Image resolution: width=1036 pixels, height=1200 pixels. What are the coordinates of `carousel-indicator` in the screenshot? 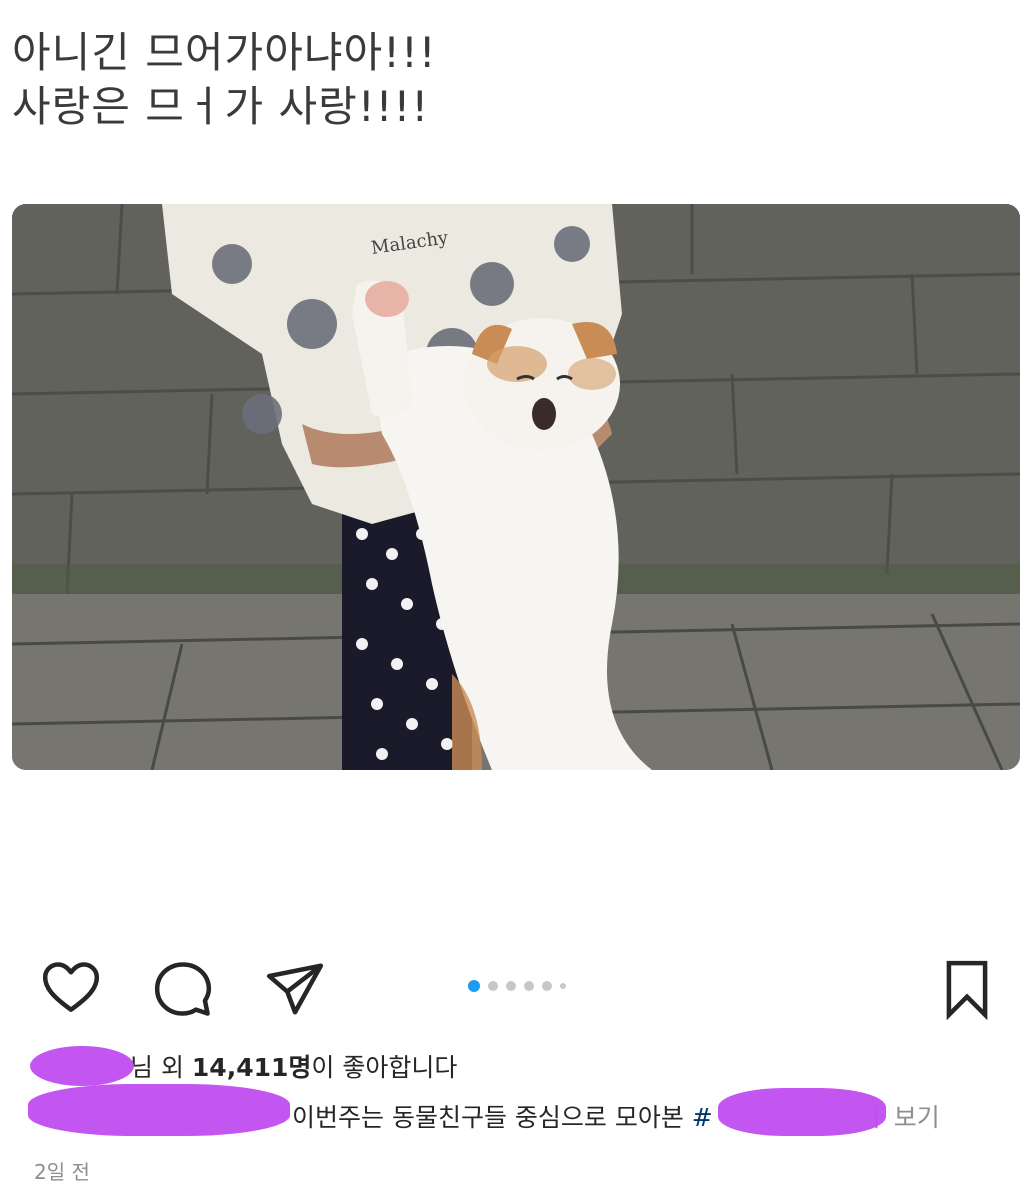 It's located at (517, 986).